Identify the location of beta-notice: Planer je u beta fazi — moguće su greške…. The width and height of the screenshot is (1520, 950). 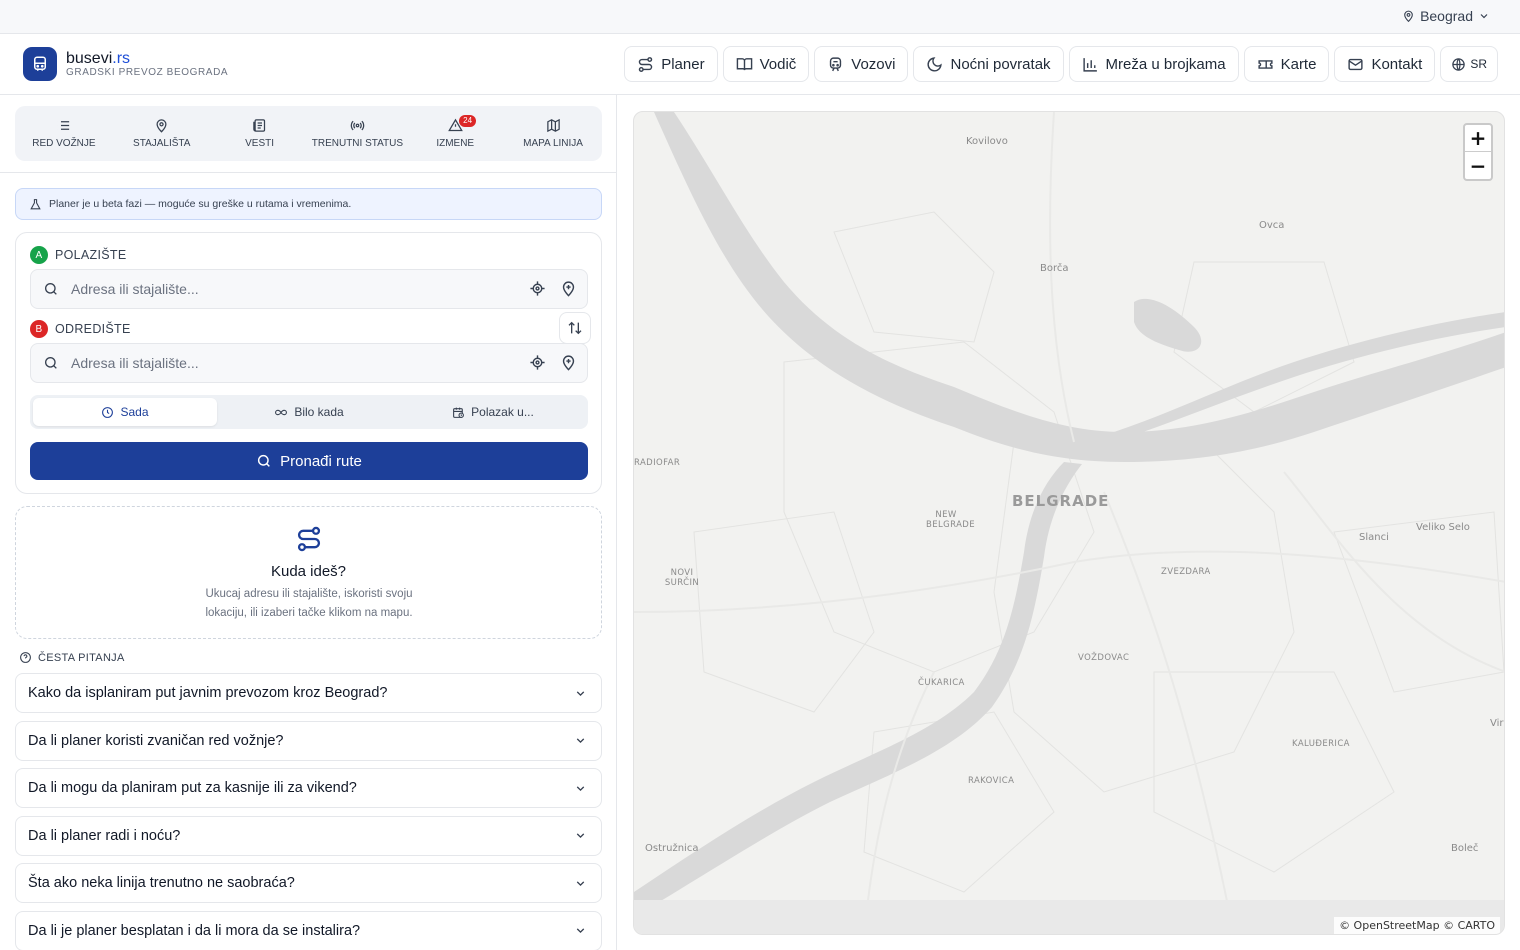
(308, 204).